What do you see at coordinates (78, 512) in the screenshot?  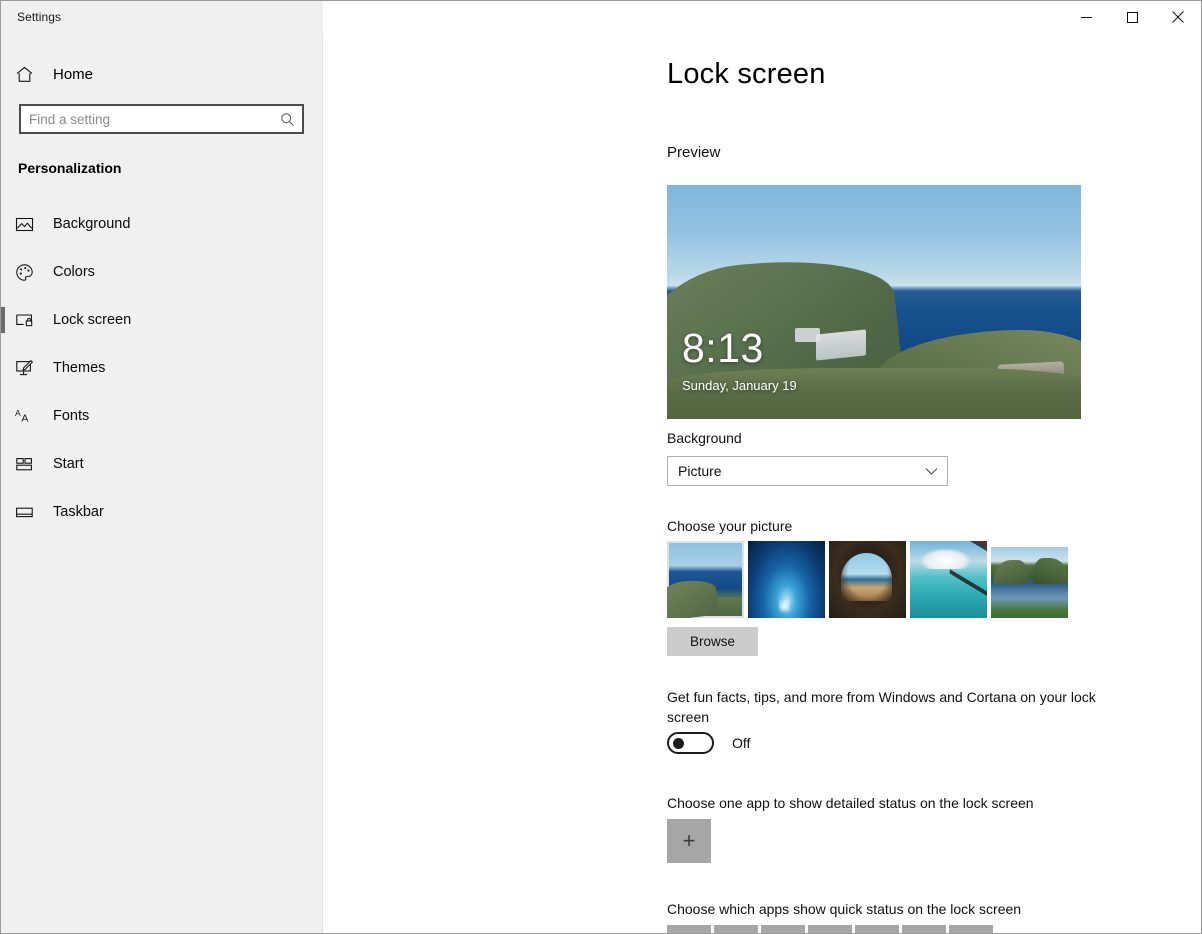 I see `sidebar-item-label: Taskbar` at bounding box center [78, 512].